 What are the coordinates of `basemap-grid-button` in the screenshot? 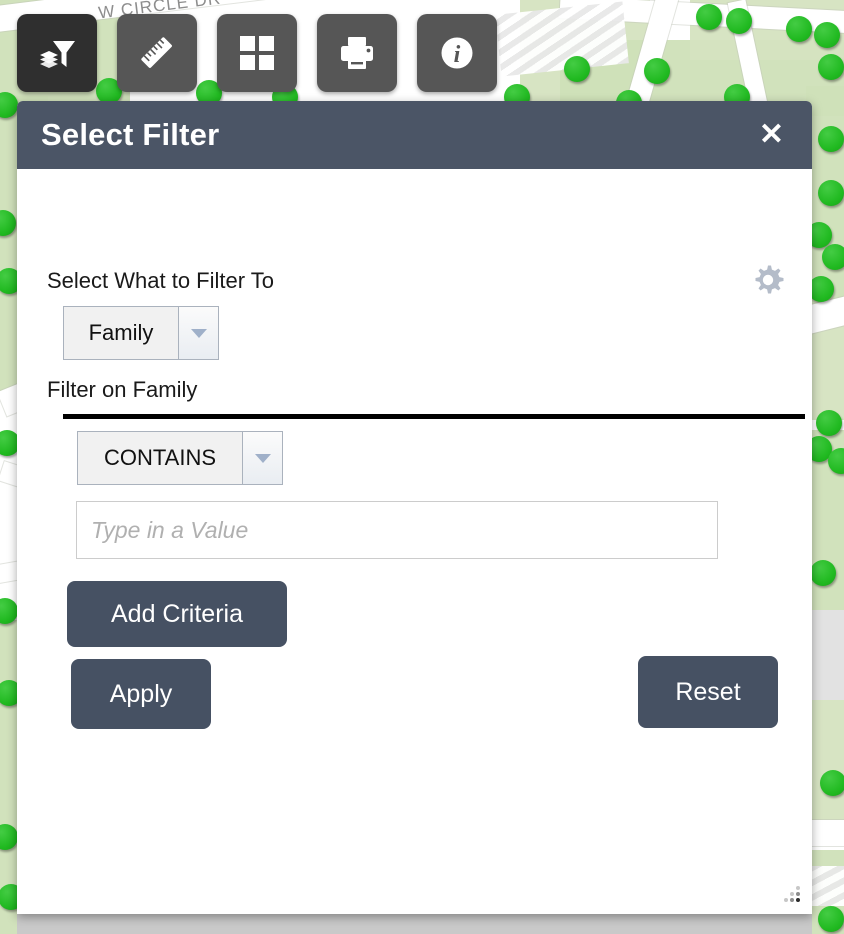 It's located at (257, 53).